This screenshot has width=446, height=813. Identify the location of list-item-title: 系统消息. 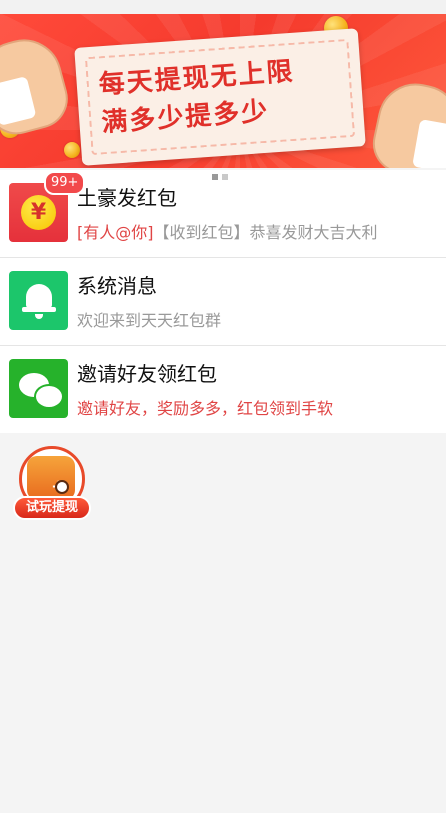
(117, 286).